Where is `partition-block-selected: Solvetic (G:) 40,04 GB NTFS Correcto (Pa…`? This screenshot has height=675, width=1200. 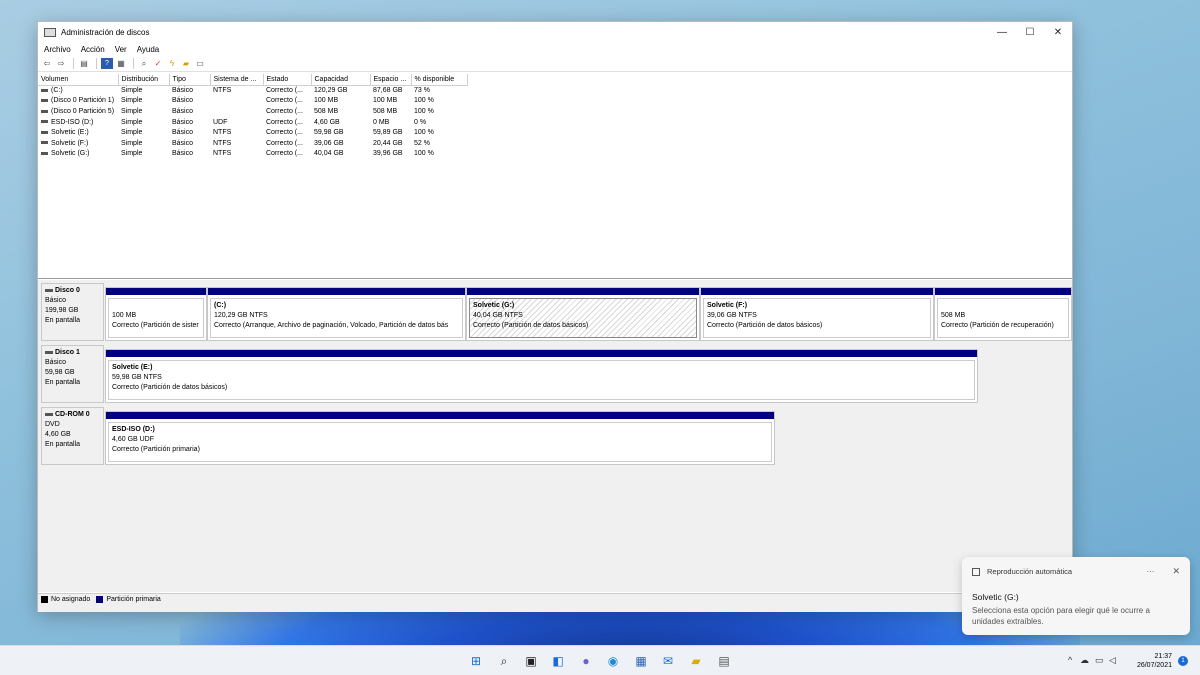 partition-block-selected: Solvetic (G:) 40,04 GB NTFS Correcto (Pa… is located at coordinates (583, 314).